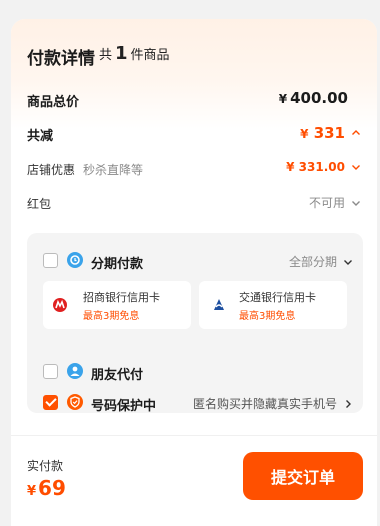 Image resolution: width=380 pixels, height=526 pixels. Describe the element at coordinates (264, 404) in the screenshot. I see `privacy-note: 匿名购买并隐藏真实手机号` at that location.